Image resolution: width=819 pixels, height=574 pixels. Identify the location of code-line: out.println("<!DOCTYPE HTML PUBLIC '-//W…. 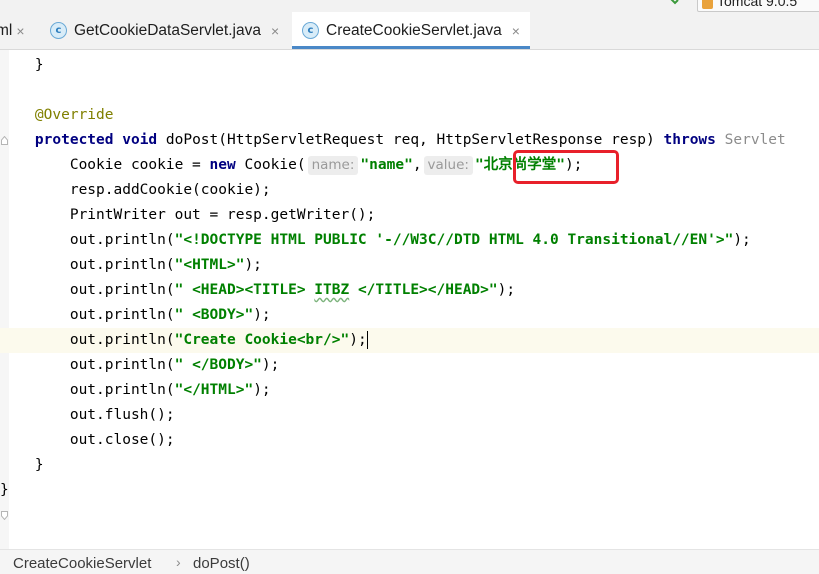
(410, 240).